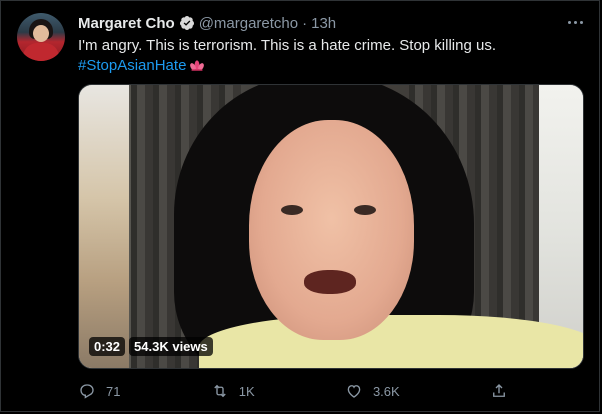 The image size is (602, 414). What do you see at coordinates (107, 346) in the screenshot?
I see `video-duration: 0:32` at bounding box center [107, 346].